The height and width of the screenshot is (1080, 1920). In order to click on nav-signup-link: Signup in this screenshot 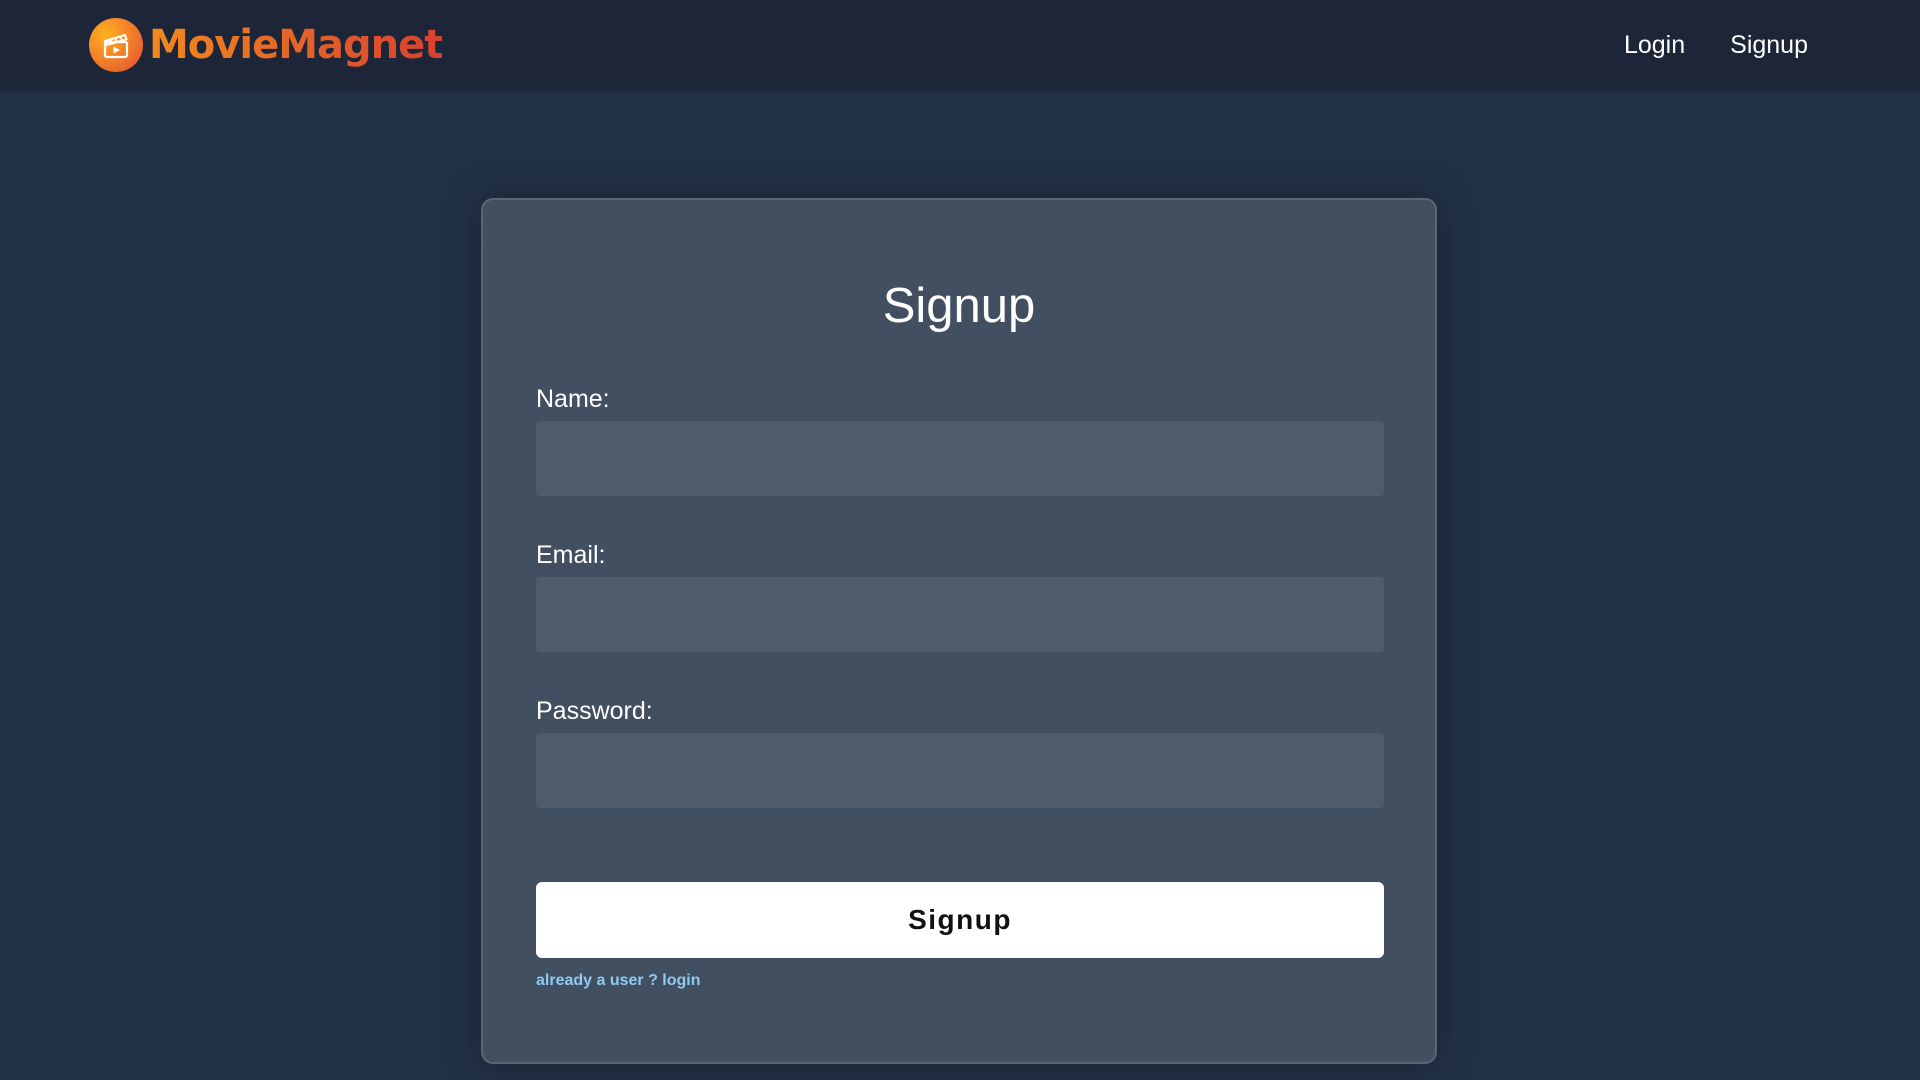, I will do `click(1769, 45)`.